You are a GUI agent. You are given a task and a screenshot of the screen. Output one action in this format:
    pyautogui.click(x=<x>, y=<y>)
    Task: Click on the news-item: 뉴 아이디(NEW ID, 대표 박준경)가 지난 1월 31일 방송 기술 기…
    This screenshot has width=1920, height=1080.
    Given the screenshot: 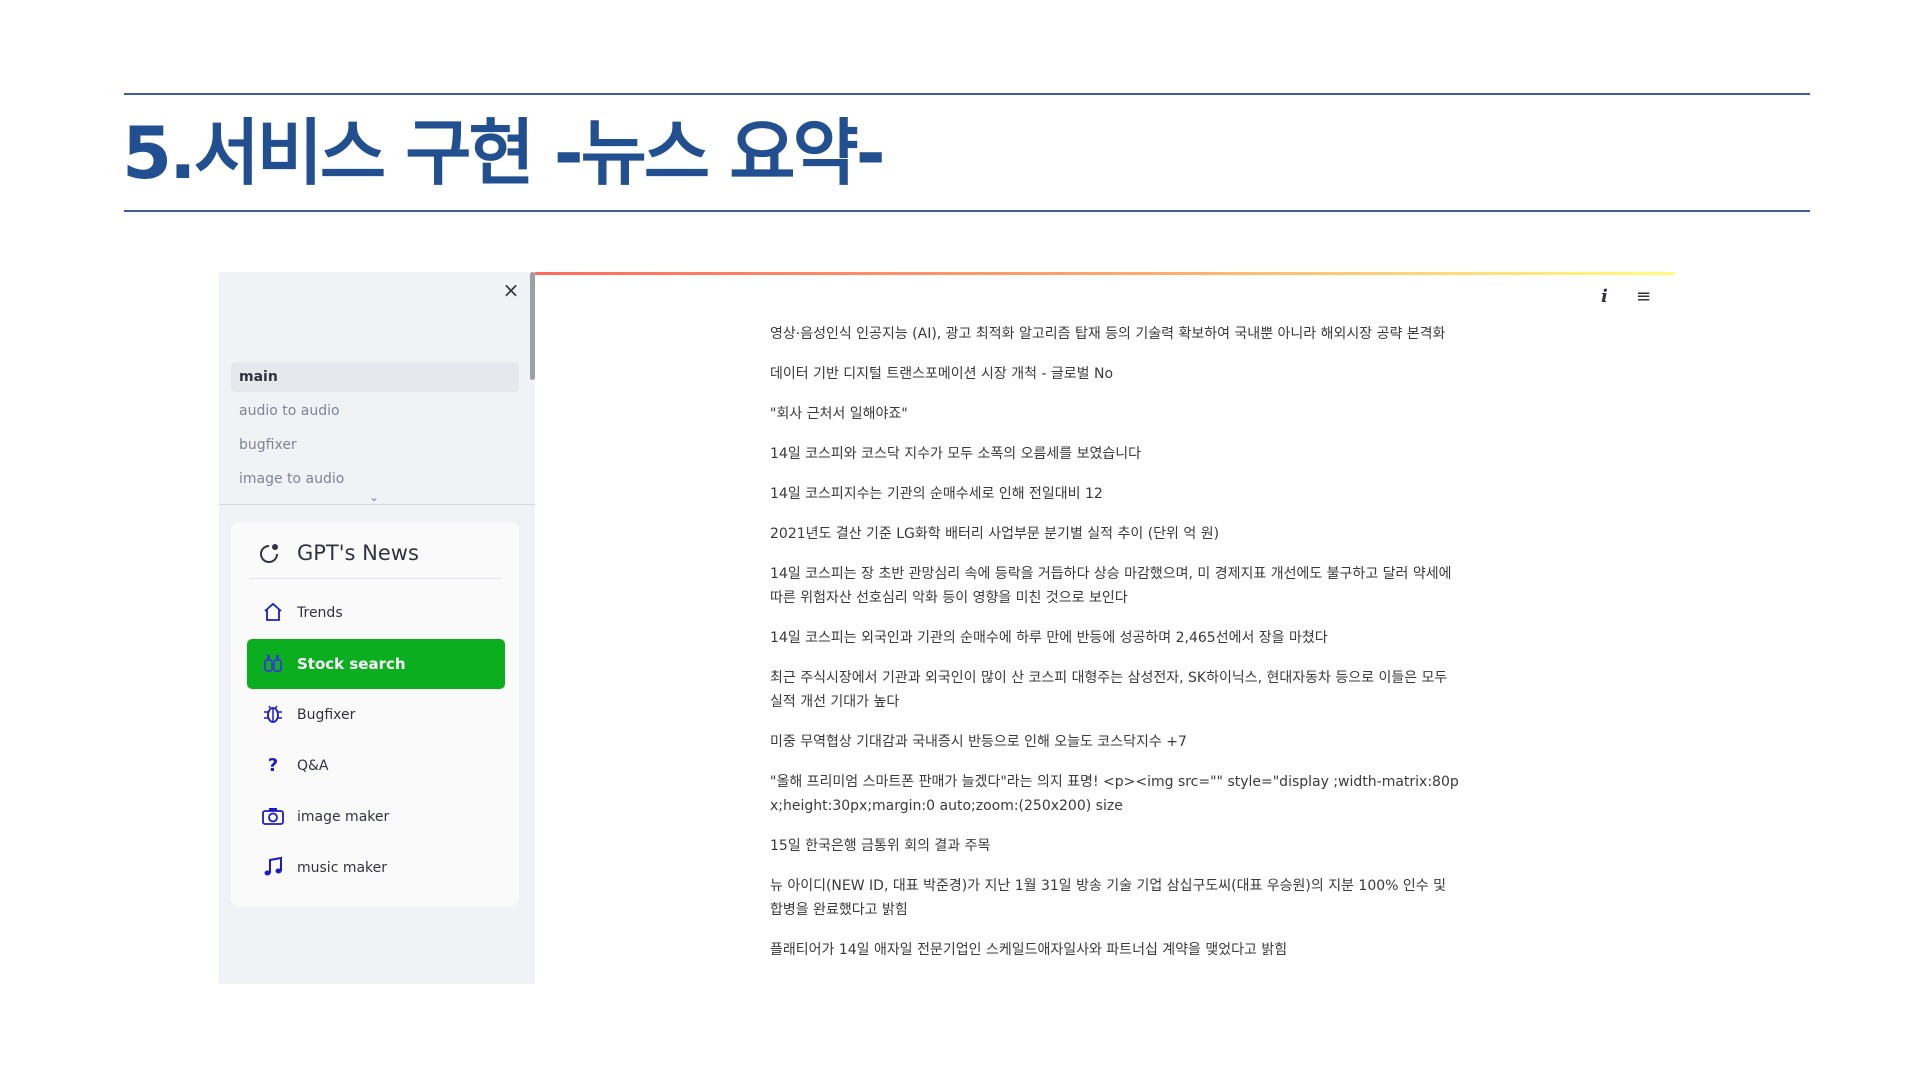 What is the action you would take?
    pyautogui.click(x=1108, y=898)
    